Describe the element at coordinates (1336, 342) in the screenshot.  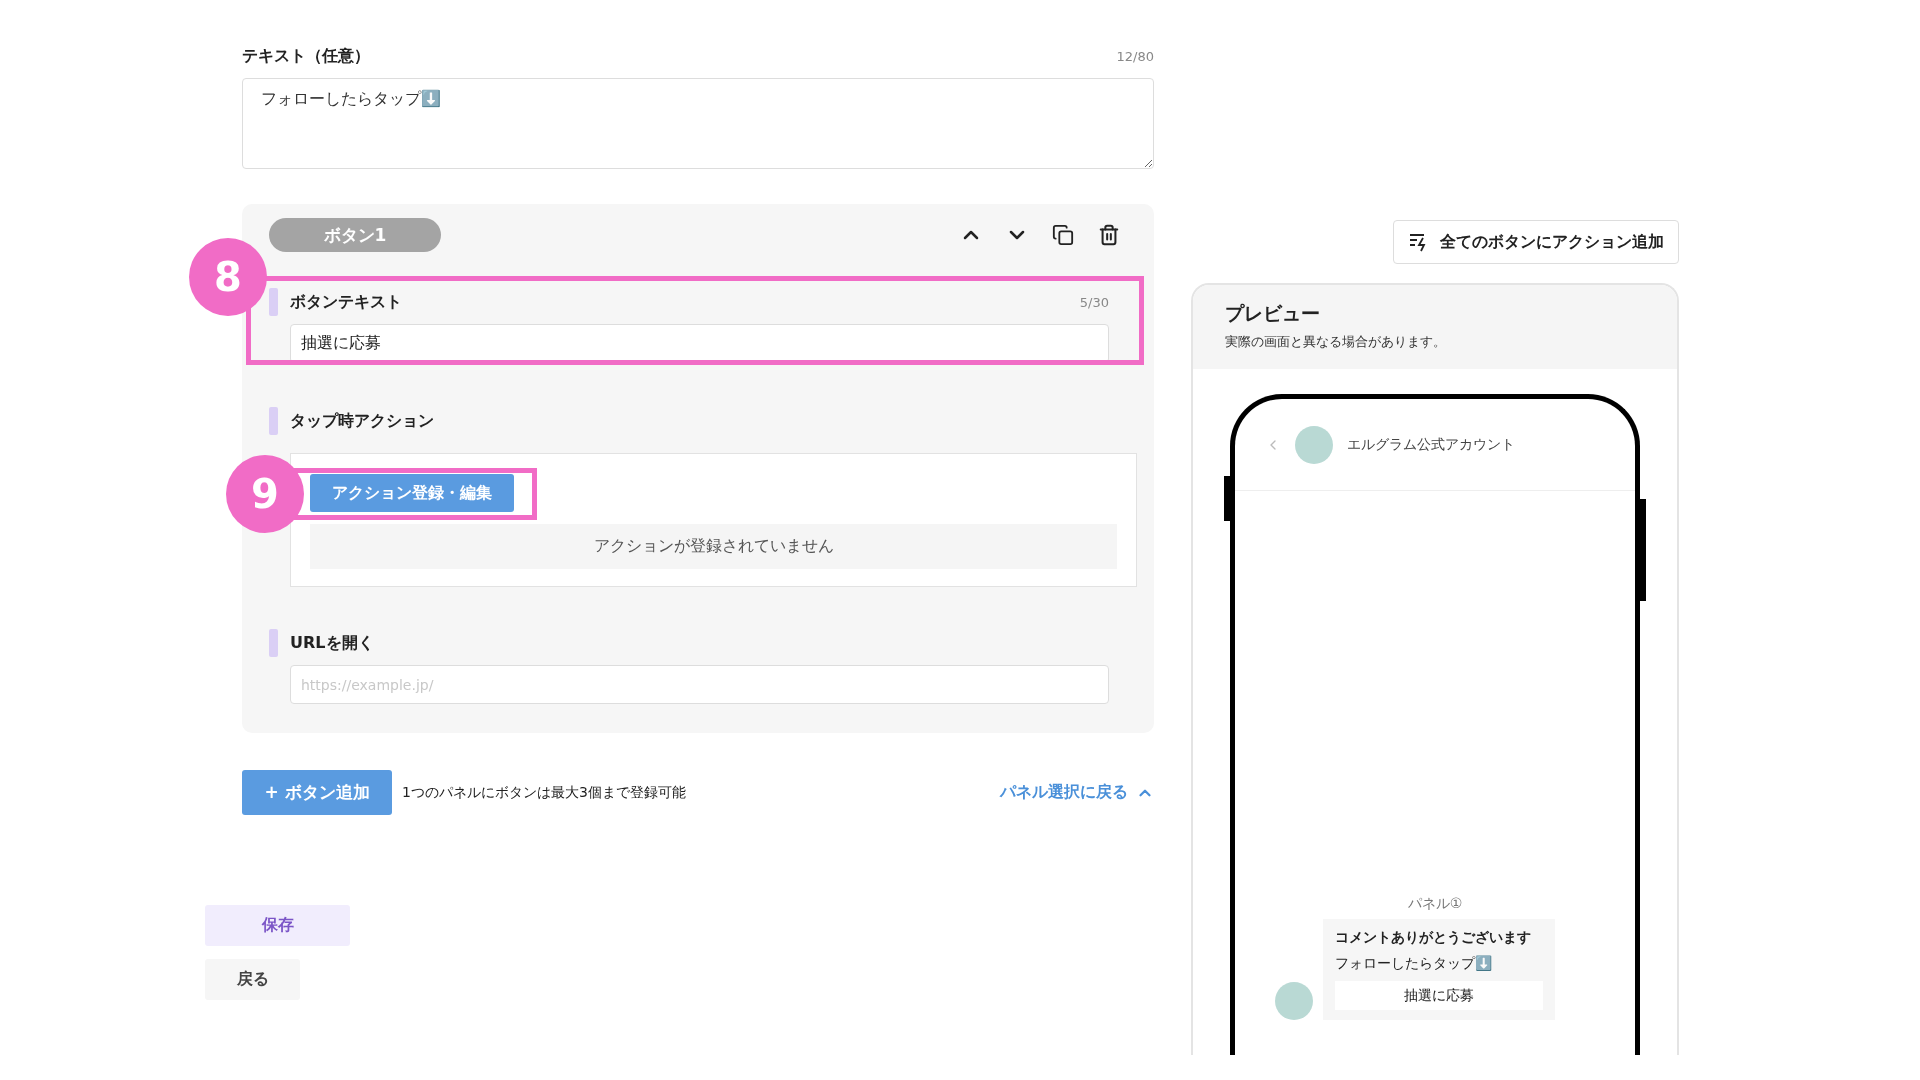
I see `preview-note: 実際の画面と異なる場合があります。` at that location.